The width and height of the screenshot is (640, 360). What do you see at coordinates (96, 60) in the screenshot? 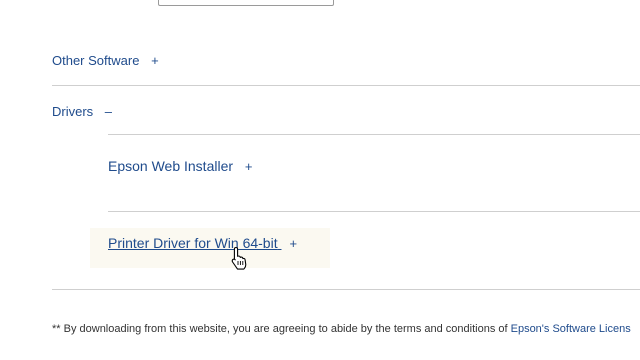
I see `section-label: Other Software` at bounding box center [96, 60].